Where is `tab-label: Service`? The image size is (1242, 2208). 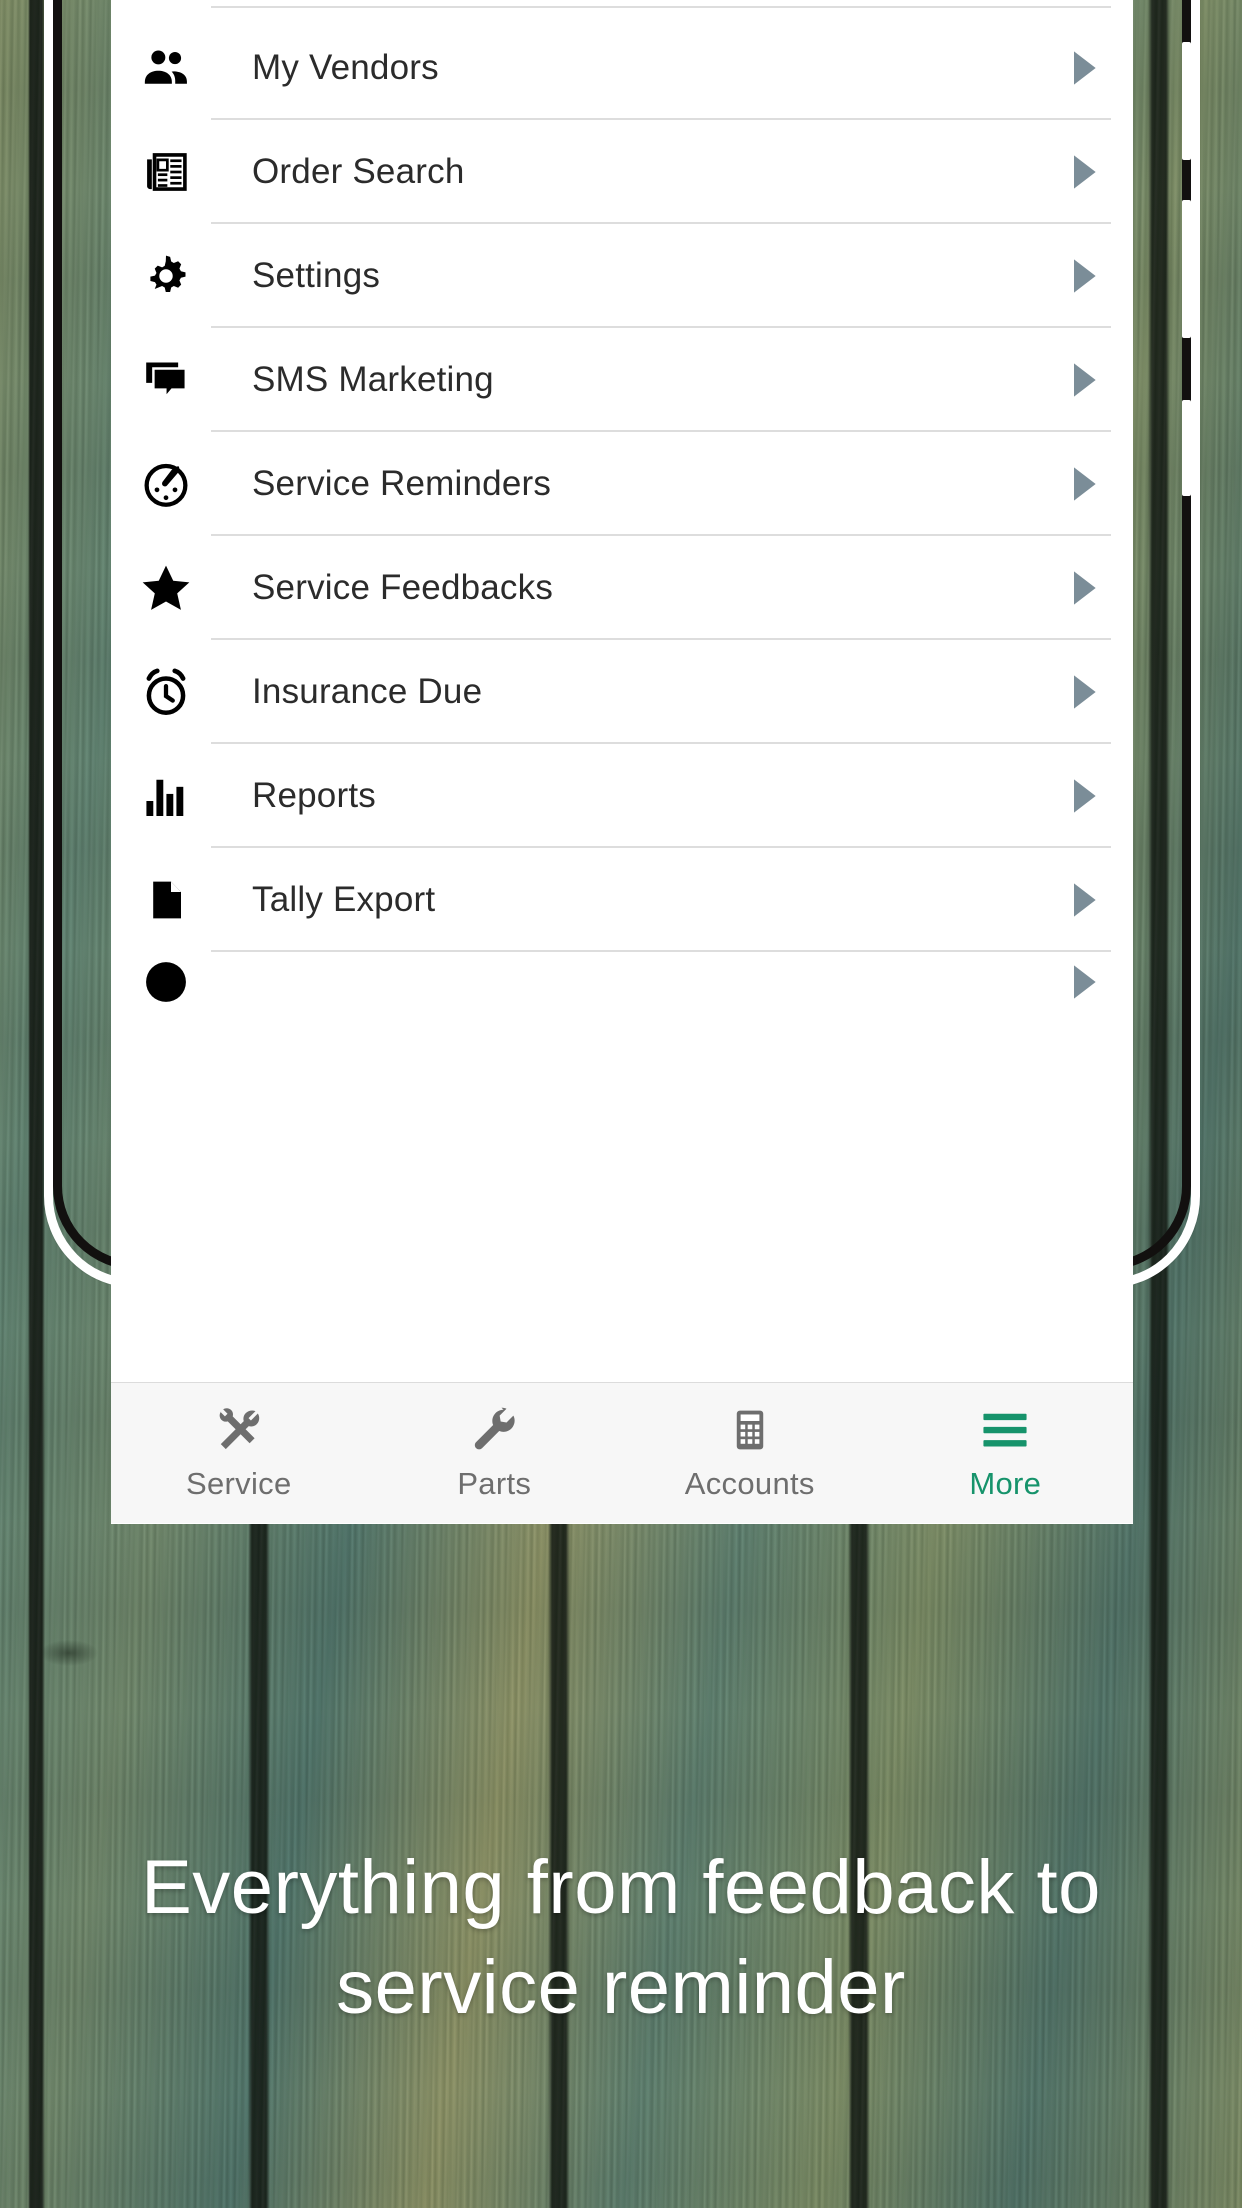
tab-label: Service is located at coordinates (239, 1483).